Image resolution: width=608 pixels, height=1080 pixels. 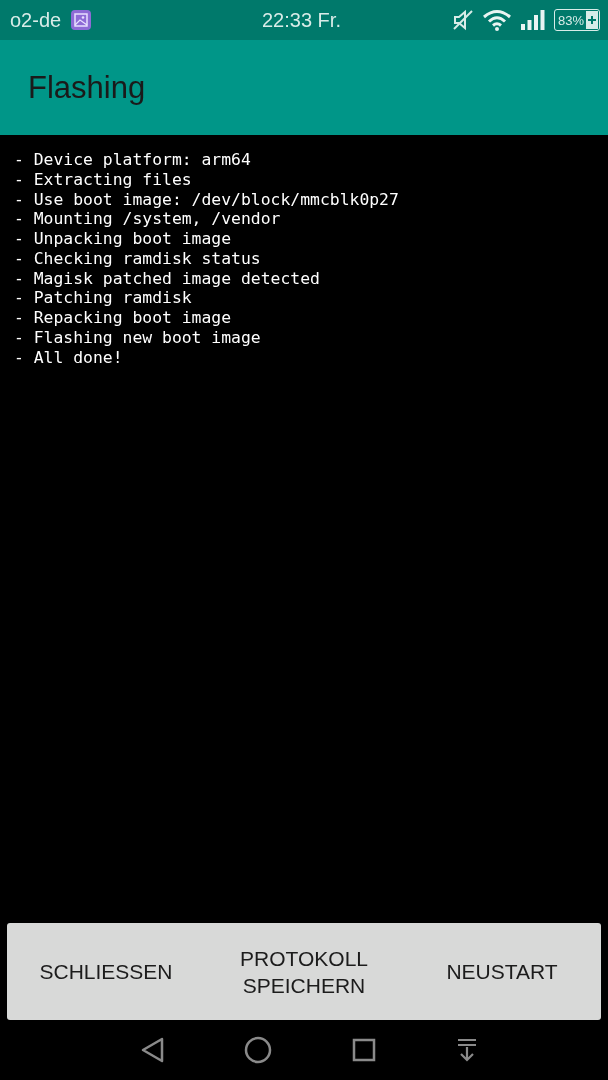 I want to click on back-icon, so click(x=152, y=1050).